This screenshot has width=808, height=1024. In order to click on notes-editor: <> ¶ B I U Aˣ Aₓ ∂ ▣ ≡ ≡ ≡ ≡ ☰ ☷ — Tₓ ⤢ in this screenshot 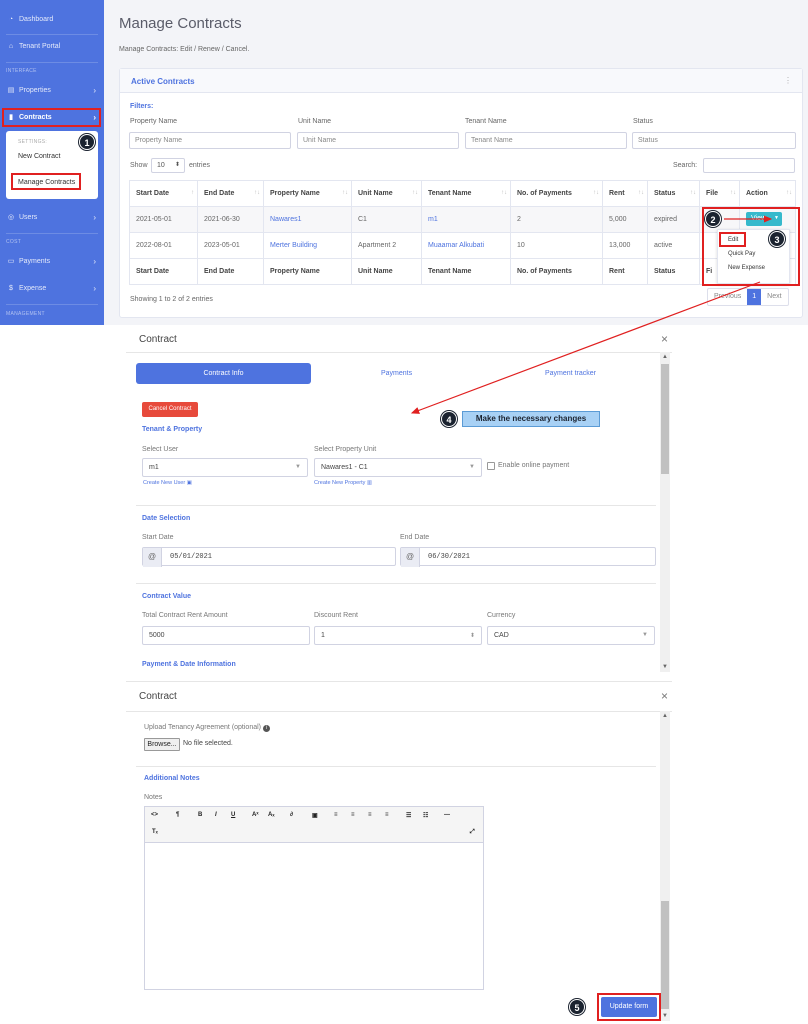, I will do `click(314, 898)`.